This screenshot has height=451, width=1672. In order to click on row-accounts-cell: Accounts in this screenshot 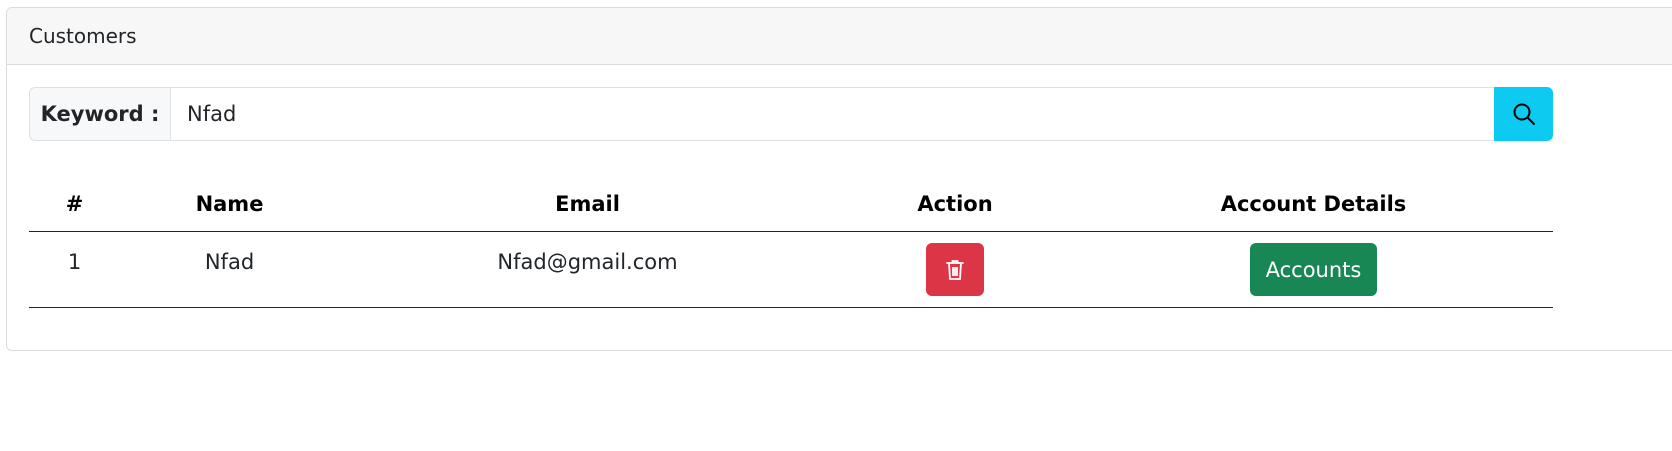, I will do `click(1313, 269)`.